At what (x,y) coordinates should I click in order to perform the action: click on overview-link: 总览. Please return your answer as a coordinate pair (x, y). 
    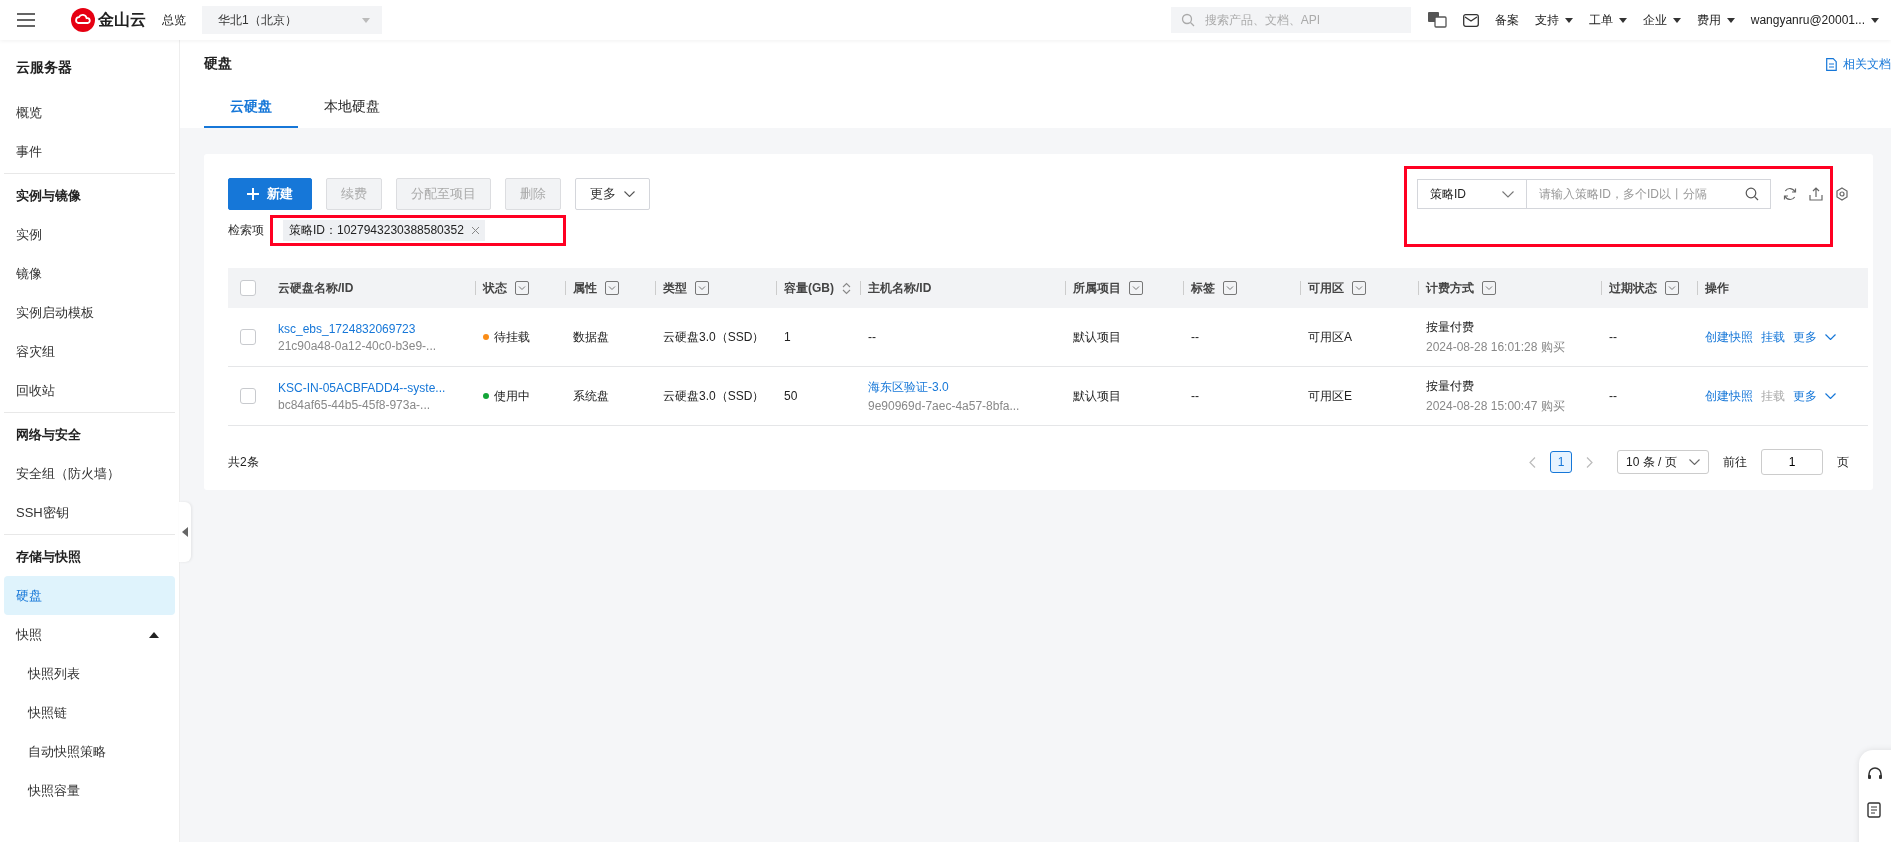
    Looking at the image, I should click on (174, 20).